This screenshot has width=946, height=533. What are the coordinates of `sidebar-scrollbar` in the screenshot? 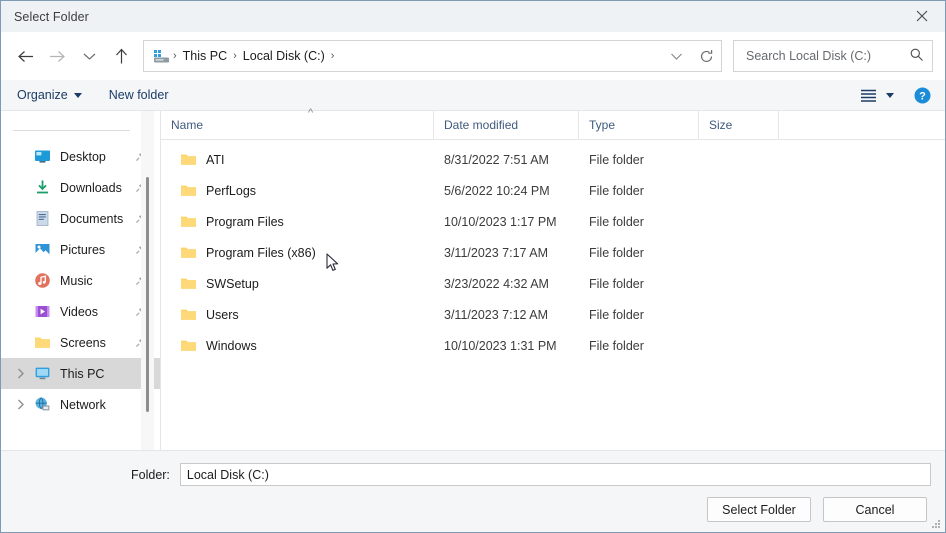 It's located at (147, 280).